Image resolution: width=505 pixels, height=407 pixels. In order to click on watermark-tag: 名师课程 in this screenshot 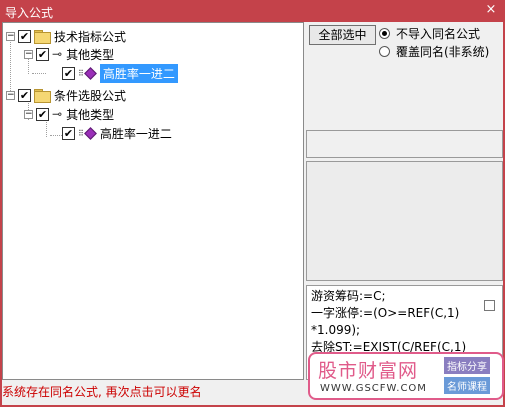, I will do `click(467, 385)`.